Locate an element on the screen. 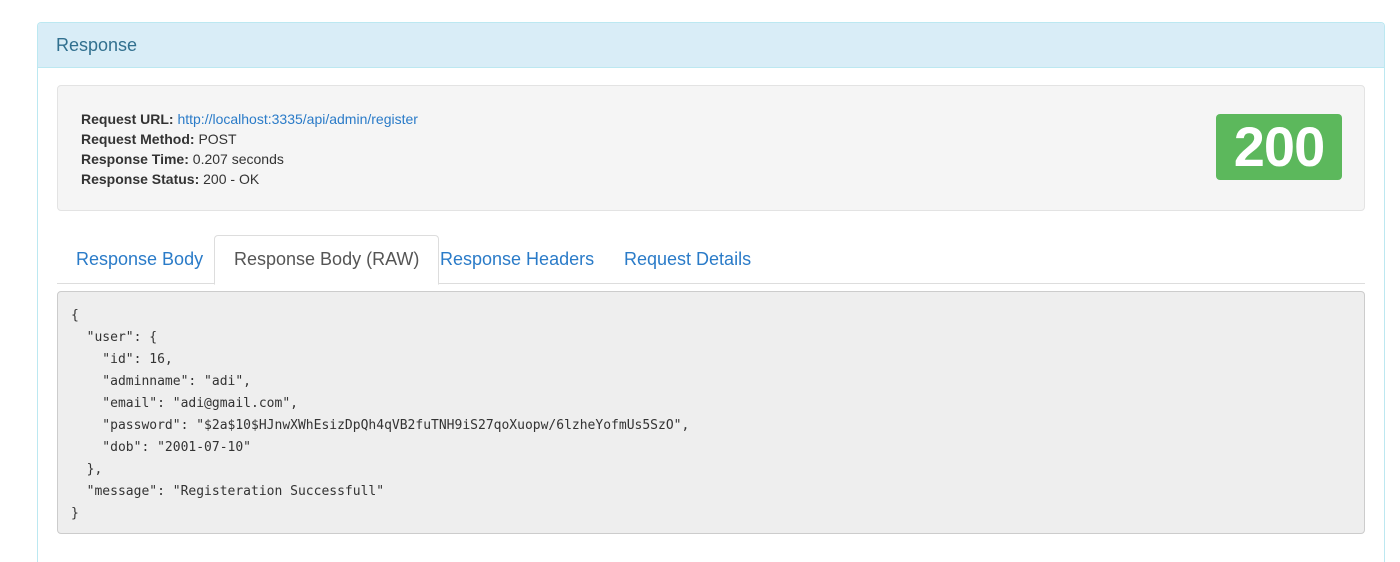 This screenshot has width=1400, height=562. request-method-label: Request Method: is located at coordinates (138, 139).